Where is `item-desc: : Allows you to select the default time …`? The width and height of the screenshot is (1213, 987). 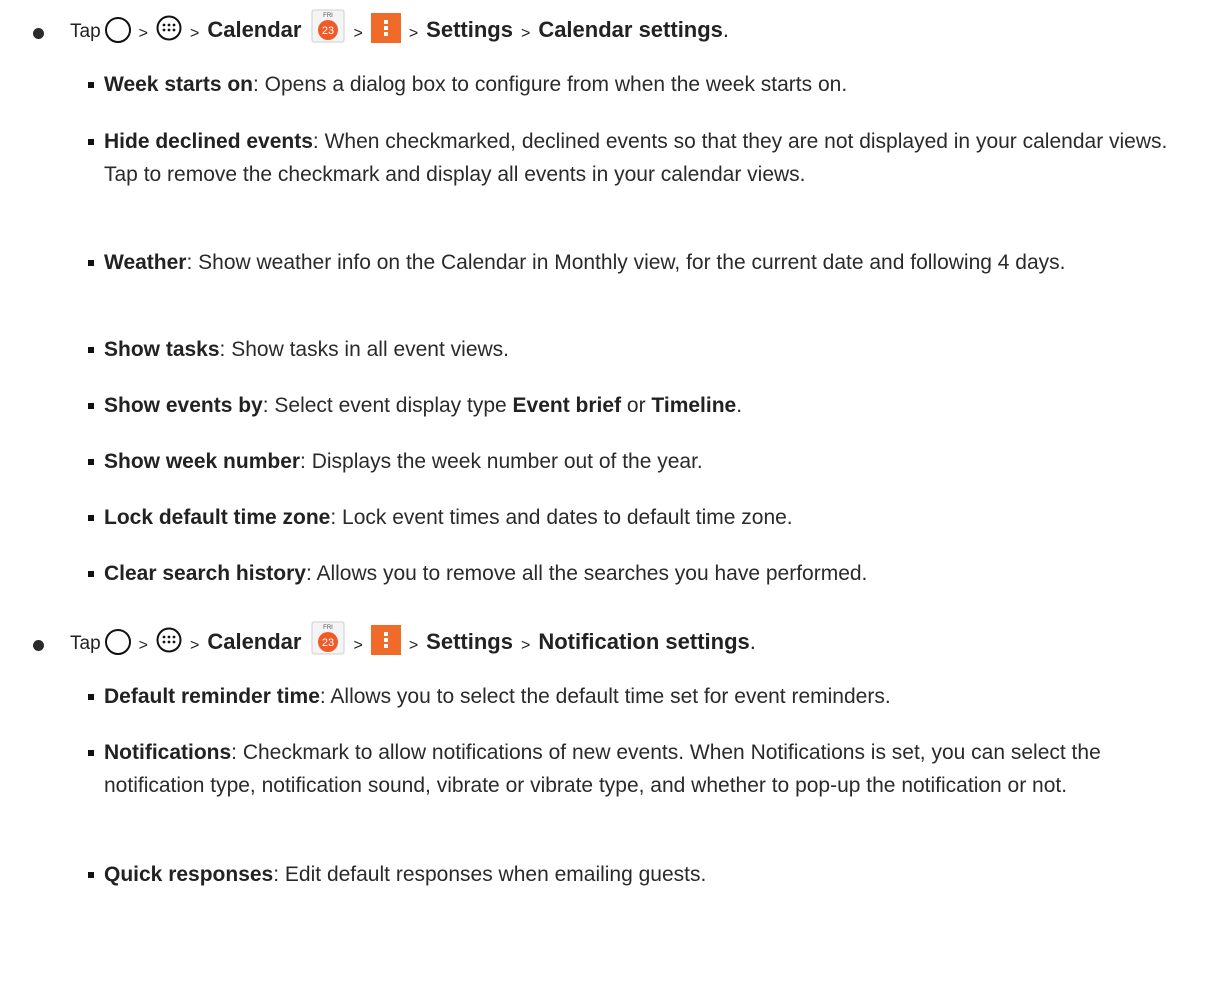 item-desc: : Allows you to select the default time … is located at coordinates (605, 696).